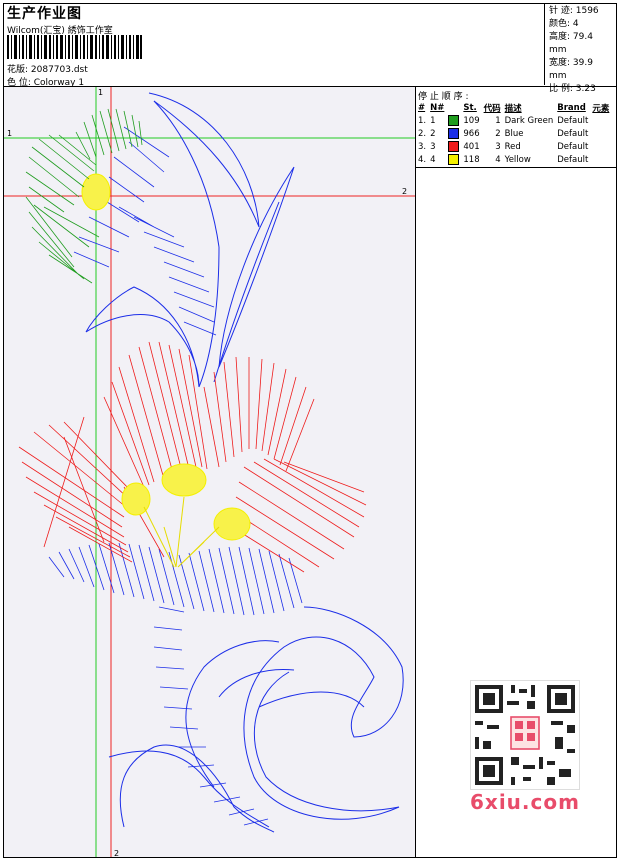 Image resolution: width=620 pixels, height=861 pixels. What do you see at coordinates (100, 92) in the screenshot?
I see `guide-label-green-v: 1` at bounding box center [100, 92].